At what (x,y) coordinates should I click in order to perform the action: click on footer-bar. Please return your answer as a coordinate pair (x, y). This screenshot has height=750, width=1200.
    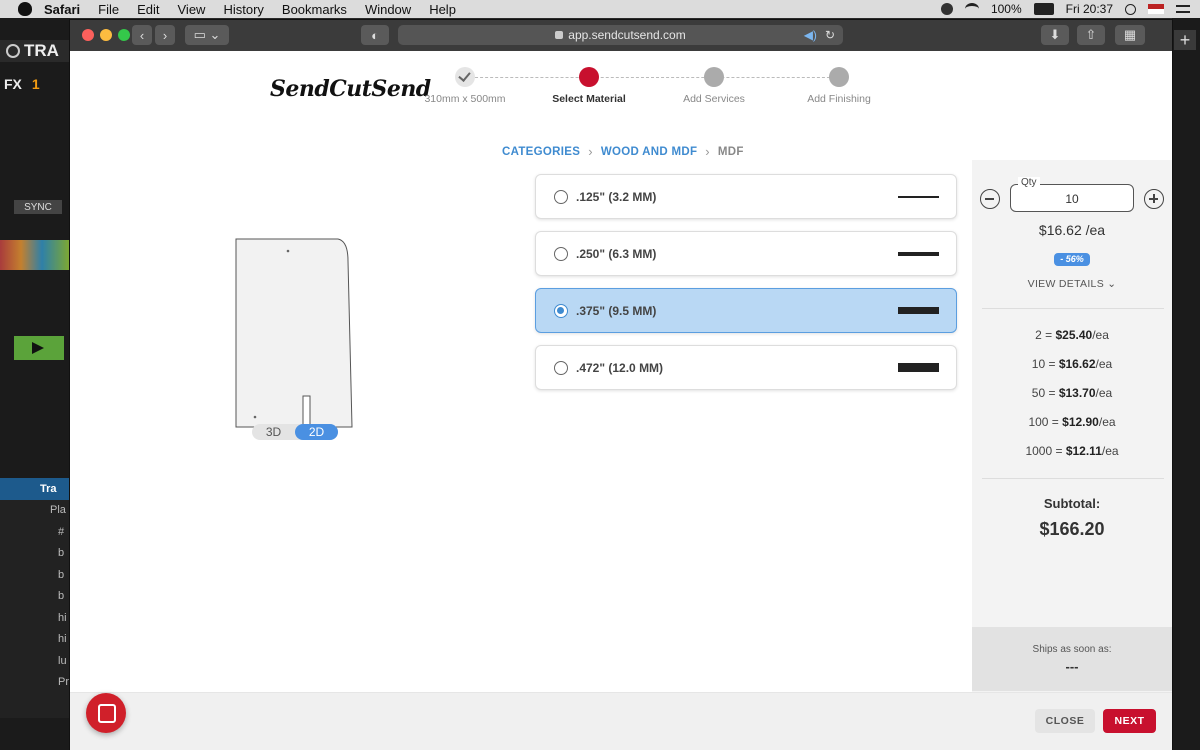
    Looking at the image, I should click on (621, 721).